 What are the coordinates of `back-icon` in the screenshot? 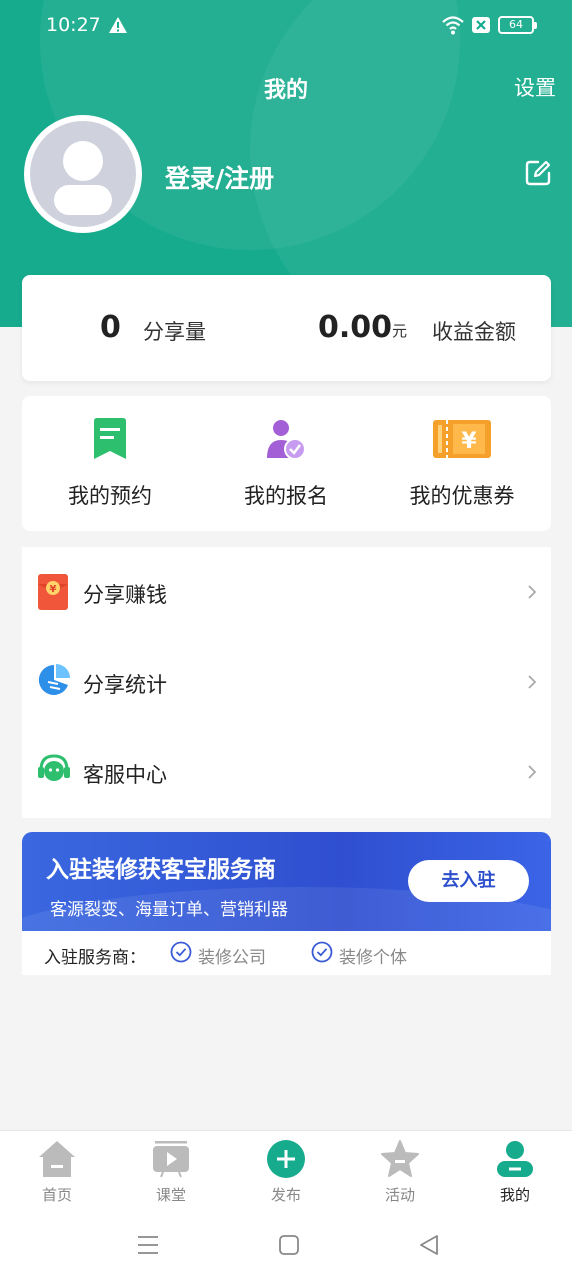 It's located at (429, 1245).